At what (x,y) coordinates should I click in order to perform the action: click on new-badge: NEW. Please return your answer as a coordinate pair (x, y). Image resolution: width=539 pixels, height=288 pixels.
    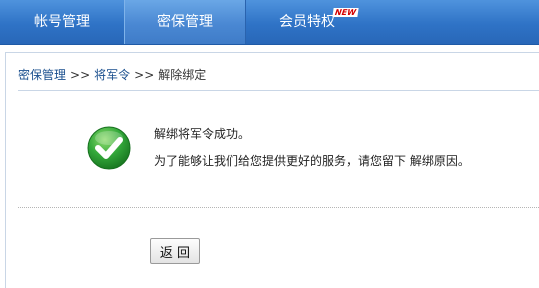
    Looking at the image, I should click on (345, 12).